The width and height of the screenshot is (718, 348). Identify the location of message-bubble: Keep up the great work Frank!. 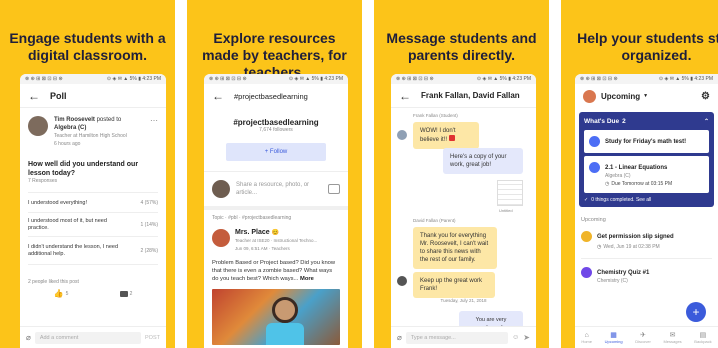
(454, 285).